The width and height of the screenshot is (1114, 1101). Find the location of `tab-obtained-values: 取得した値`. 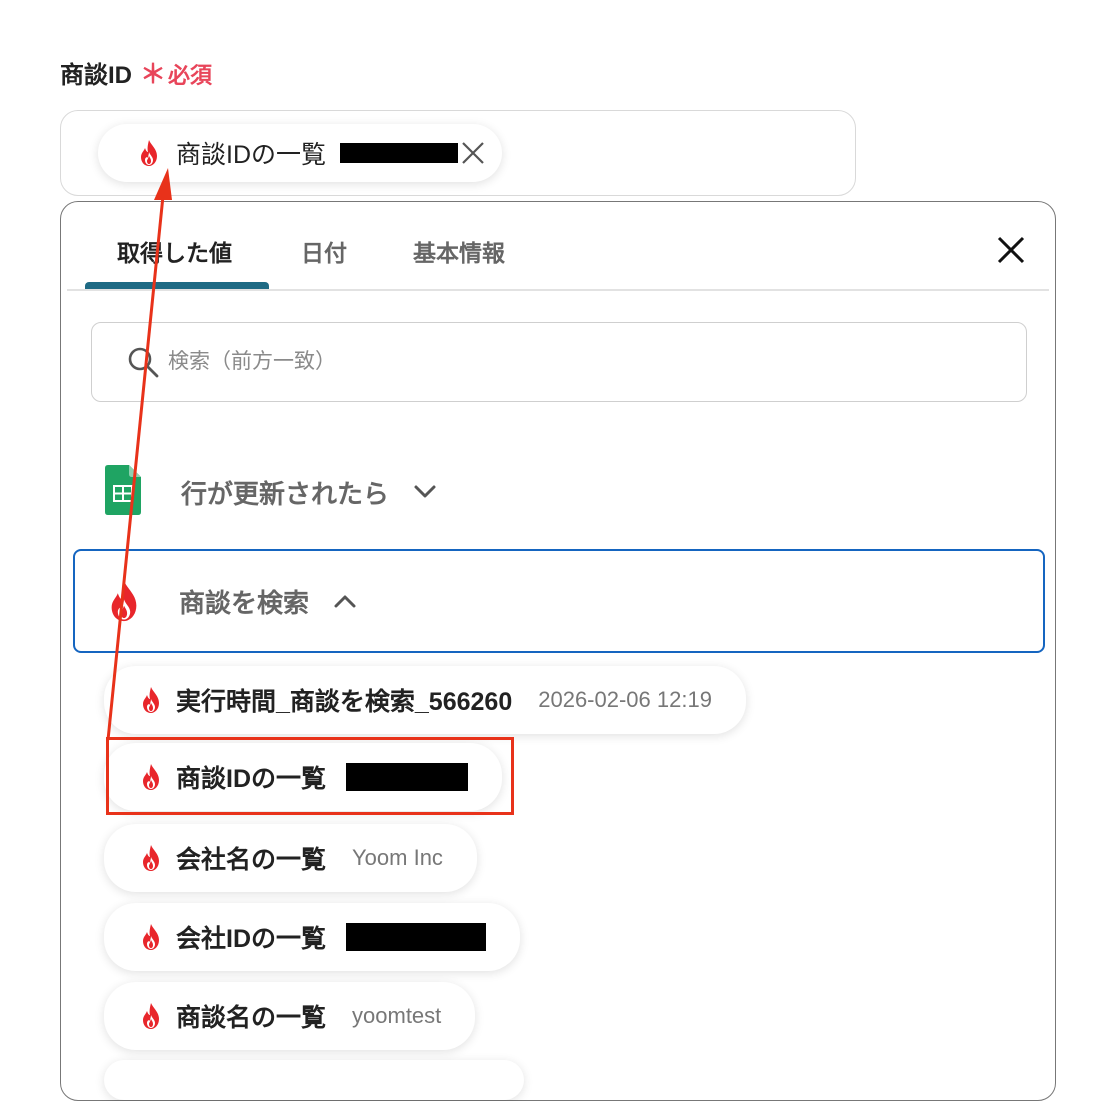

tab-obtained-values: 取得した値 is located at coordinates (174, 251).